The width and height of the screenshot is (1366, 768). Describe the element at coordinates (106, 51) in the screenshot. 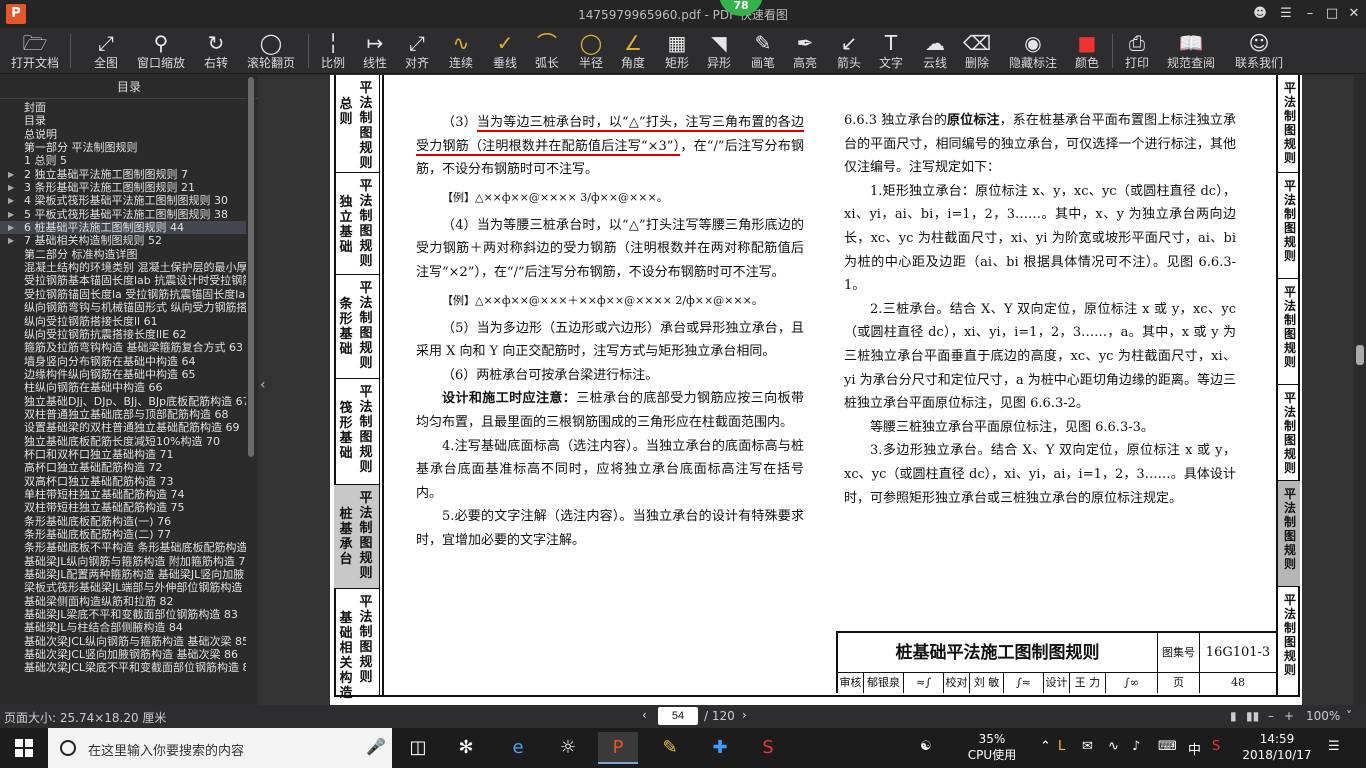

I see `fit-page-button: ⤢ 全图` at that location.